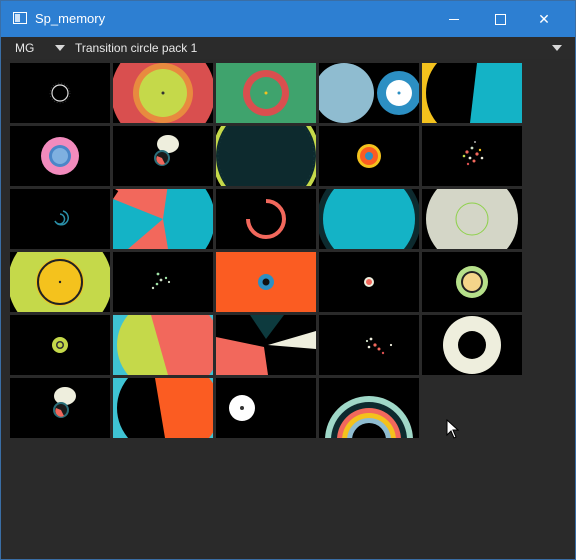 The width and height of the screenshot is (576, 560). What do you see at coordinates (60, 156) in the screenshot?
I see `thumb-pink-blue-ring` at bounding box center [60, 156].